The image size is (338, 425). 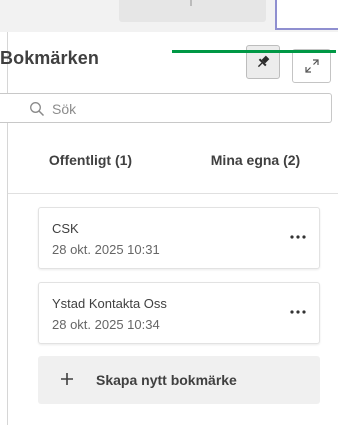 I want to click on create-bookmark-button: Skapa nytt bokmärke, so click(x=179, y=380).